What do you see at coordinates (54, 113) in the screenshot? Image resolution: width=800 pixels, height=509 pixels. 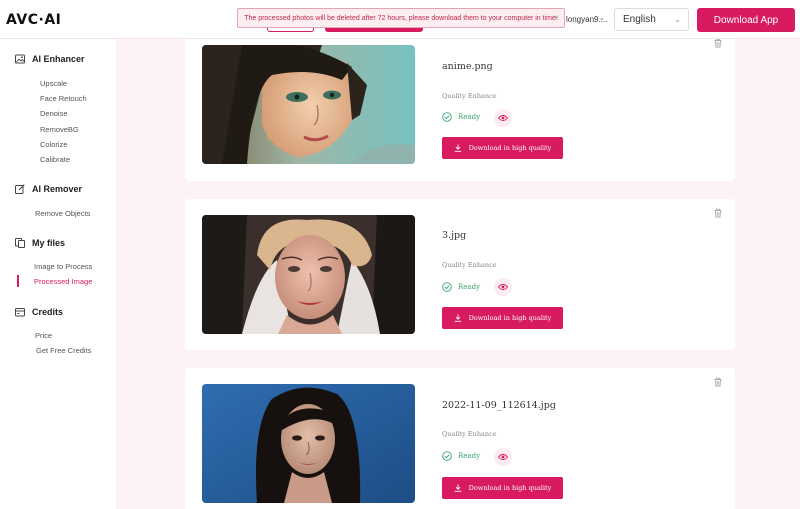 I see `sidebar-item-denoise: Denoise` at bounding box center [54, 113].